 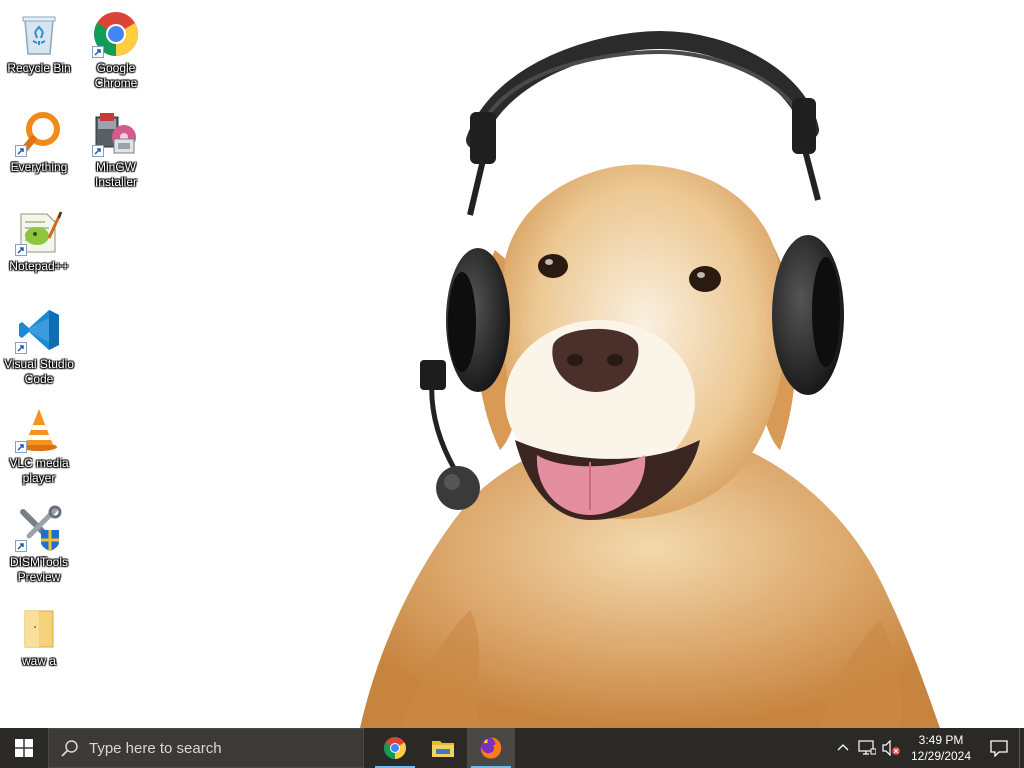 What do you see at coordinates (39, 629) in the screenshot?
I see `folder-icon` at bounding box center [39, 629].